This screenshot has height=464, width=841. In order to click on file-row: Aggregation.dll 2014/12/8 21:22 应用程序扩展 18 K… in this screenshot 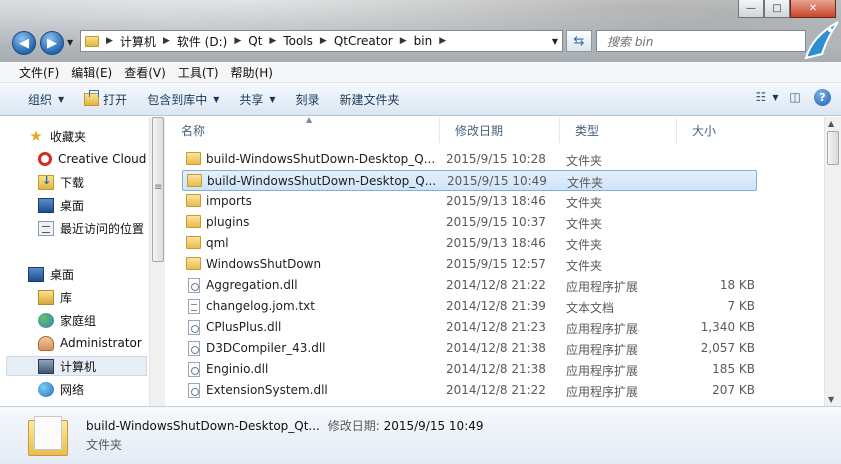, I will do `click(469, 285)`.